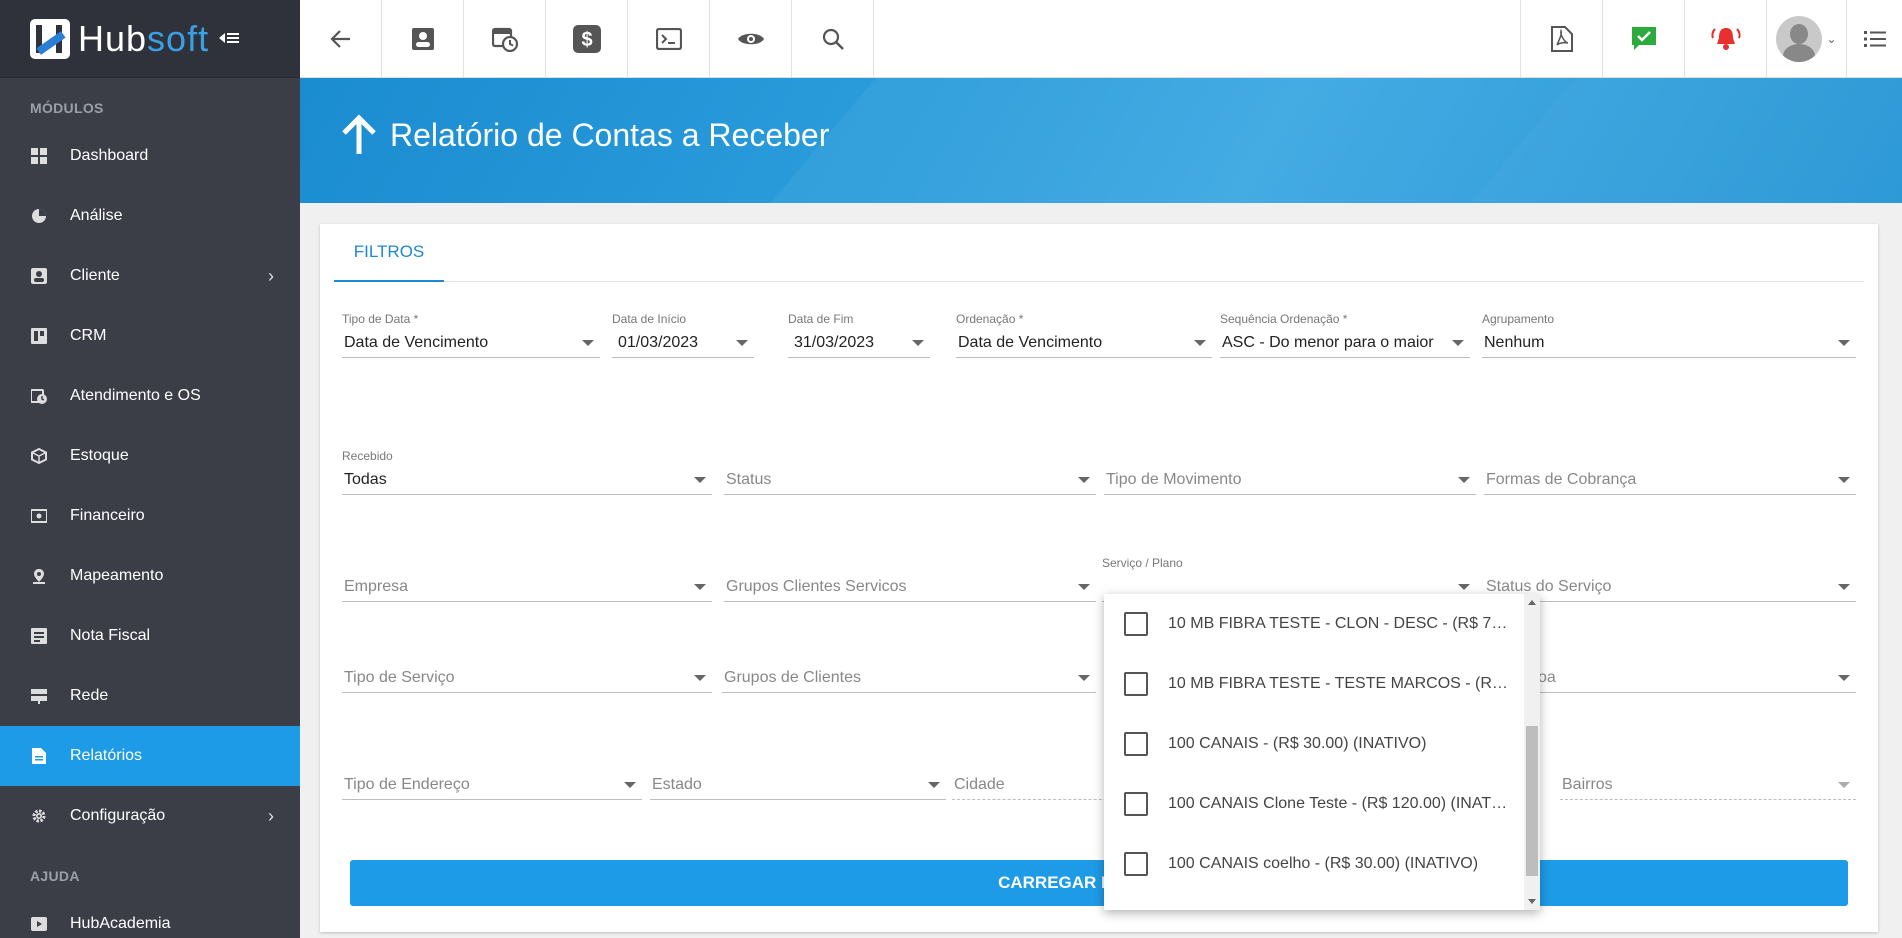  What do you see at coordinates (669, 39) in the screenshot?
I see `terminal-shortcut-button` at bounding box center [669, 39].